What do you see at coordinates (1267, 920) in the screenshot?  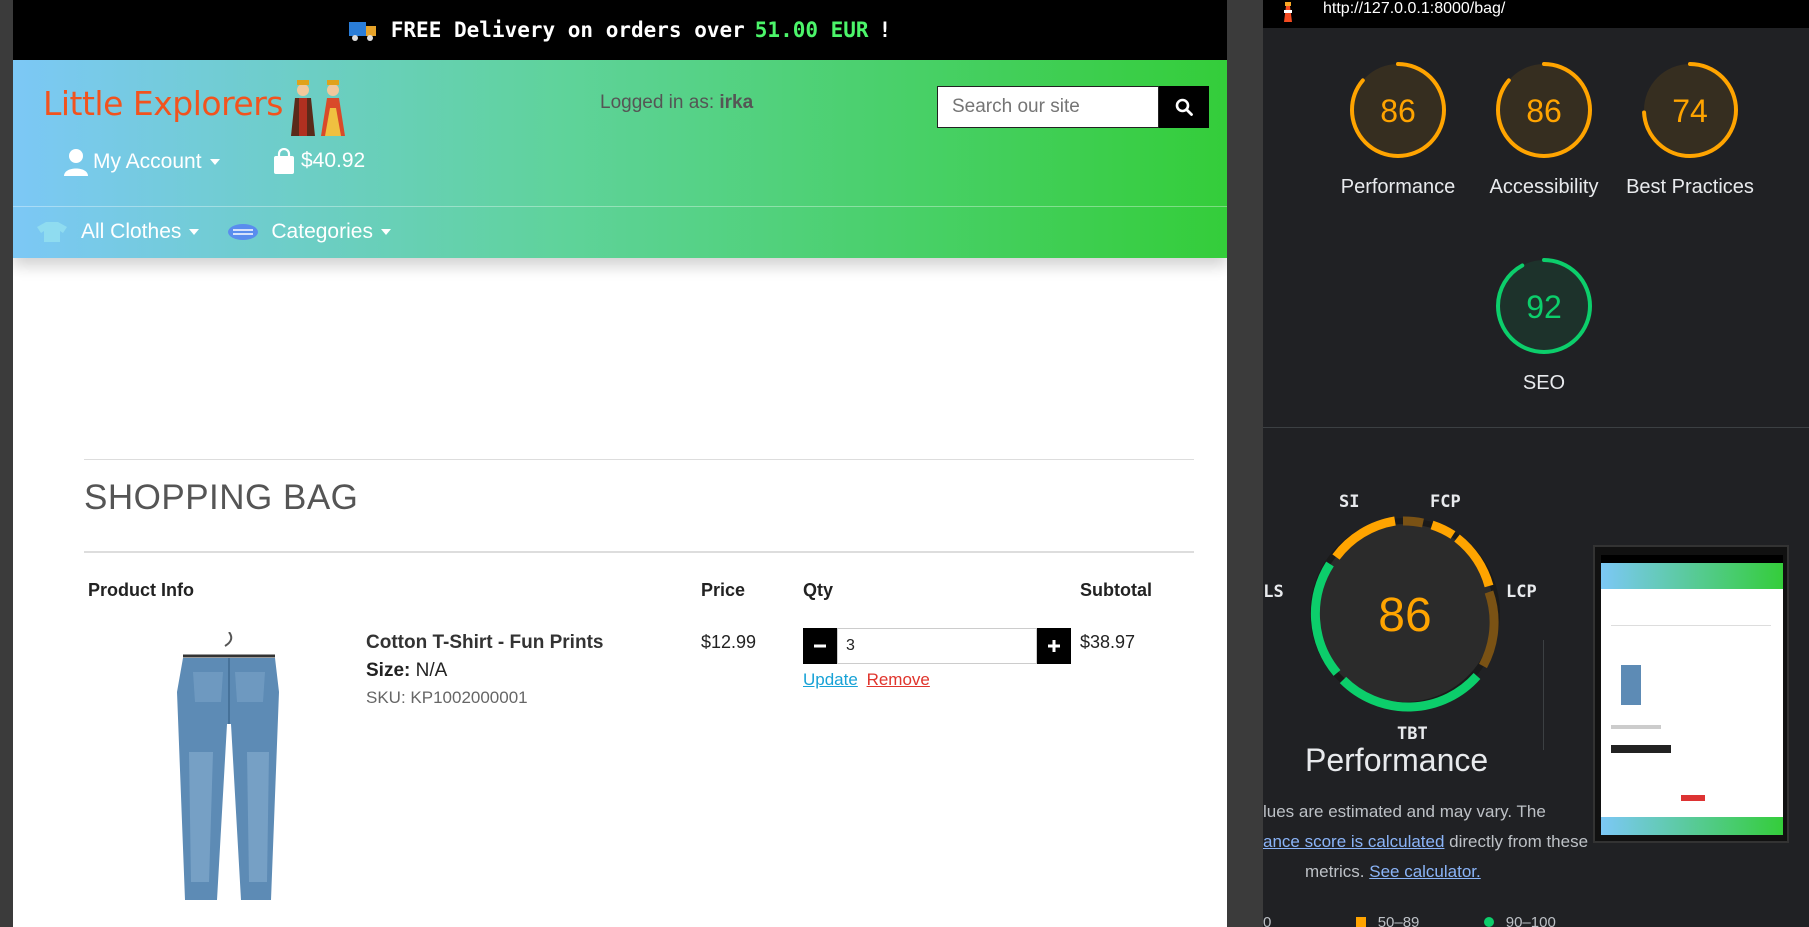 I see `legend-fail-range: 0` at bounding box center [1267, 920].